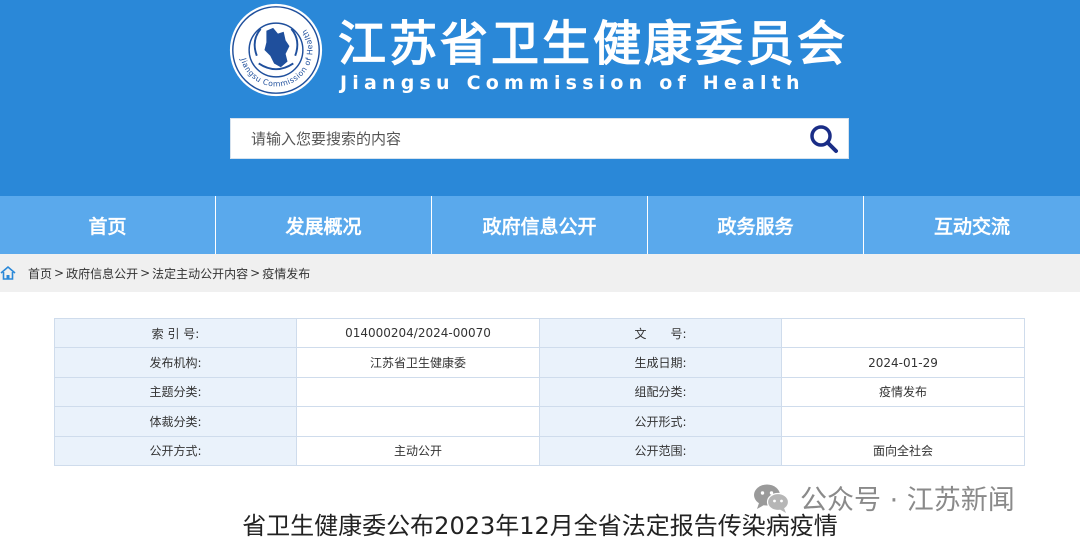 The image size is (1080, 542). I want to click on search-icon, so click(824, 139).